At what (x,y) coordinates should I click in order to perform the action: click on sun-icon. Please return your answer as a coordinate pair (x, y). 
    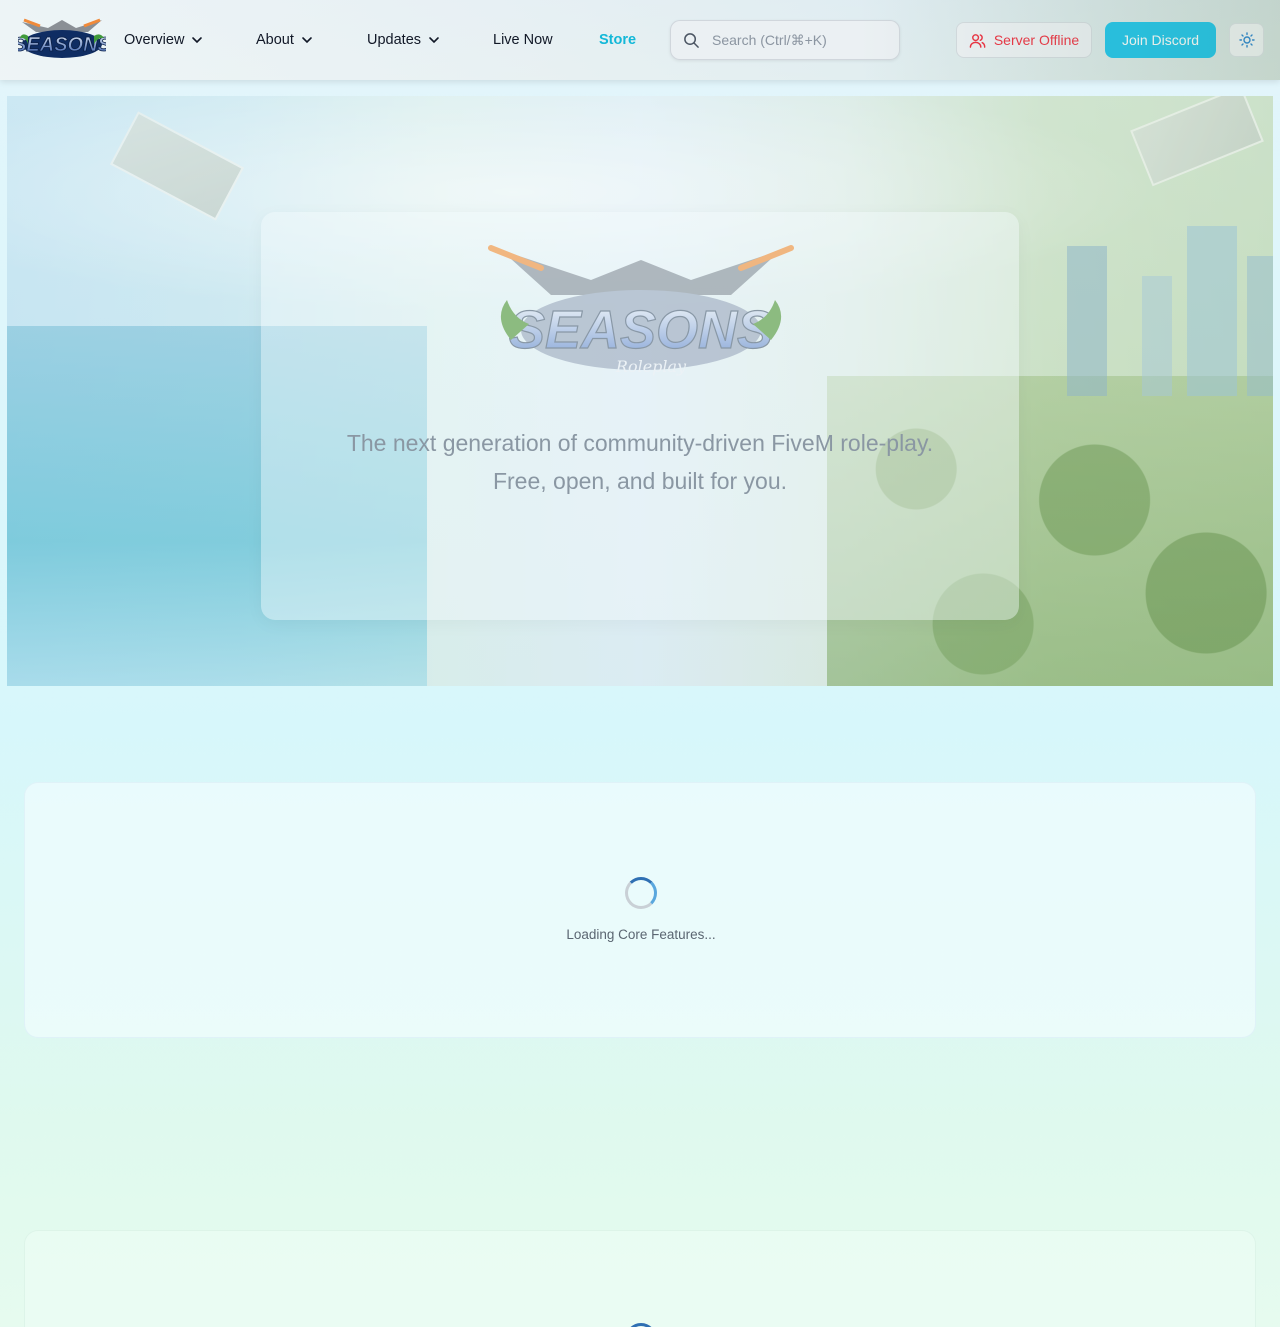
    Looking at the image, I should click on (1246, 40).